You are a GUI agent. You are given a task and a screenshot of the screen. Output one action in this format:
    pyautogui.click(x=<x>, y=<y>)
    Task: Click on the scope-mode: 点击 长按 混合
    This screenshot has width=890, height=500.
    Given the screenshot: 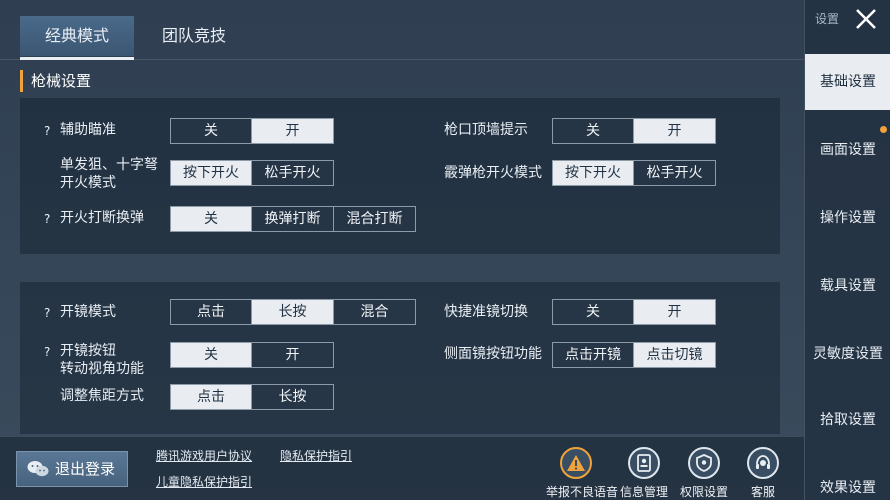 What is the action you would take?
    pyautogui.click(x=293, y=312)
    